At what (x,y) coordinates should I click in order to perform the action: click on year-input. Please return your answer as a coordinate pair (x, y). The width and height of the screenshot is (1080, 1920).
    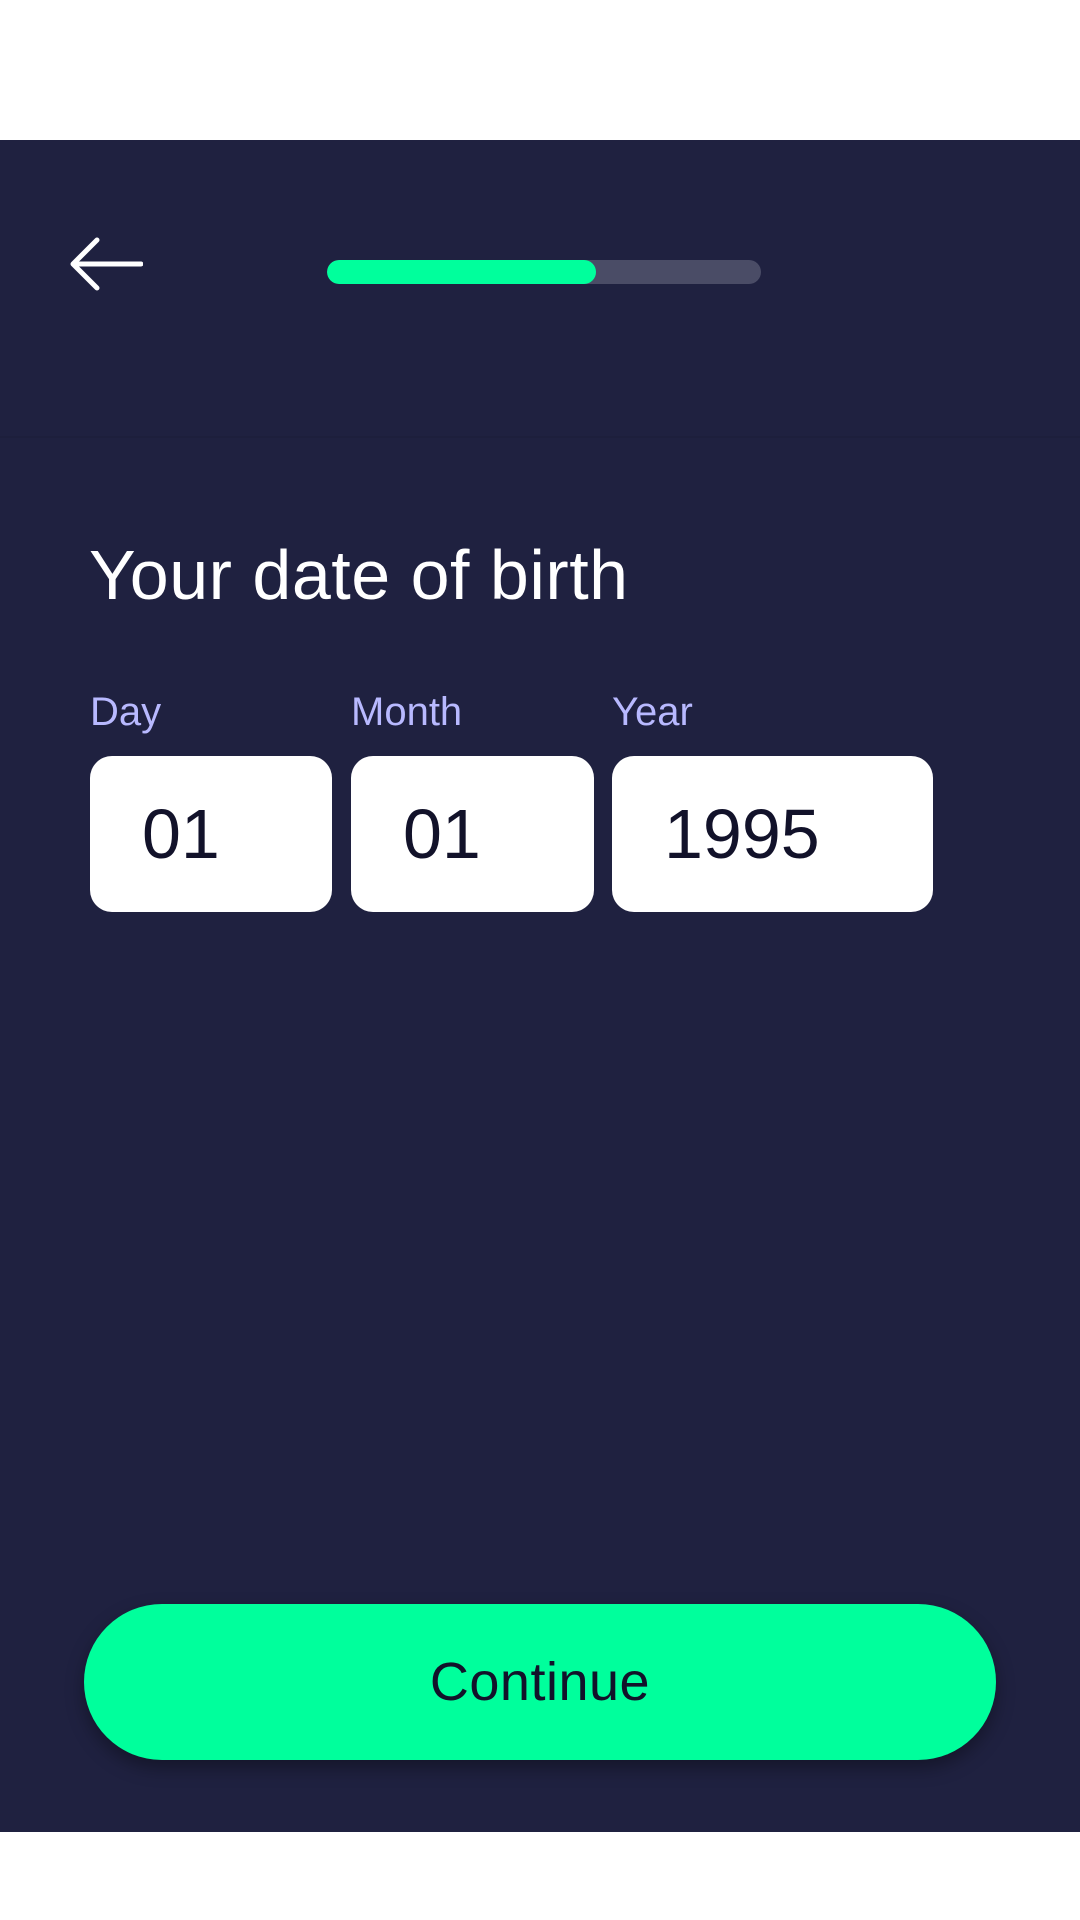
    Looking at the image, I should click on (772, 834).